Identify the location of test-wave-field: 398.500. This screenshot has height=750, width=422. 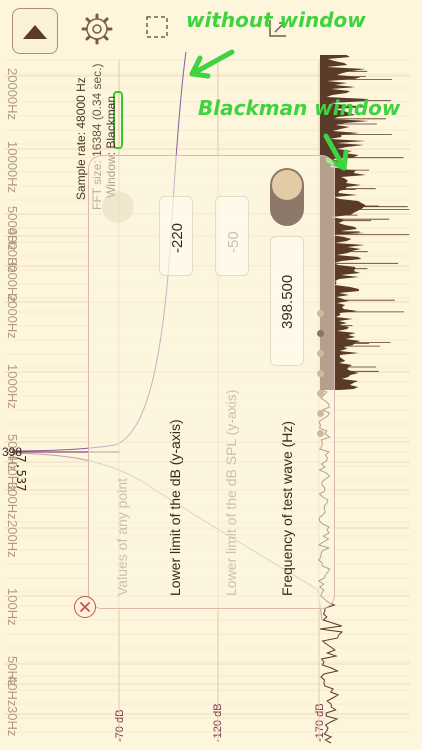
(287, 301).